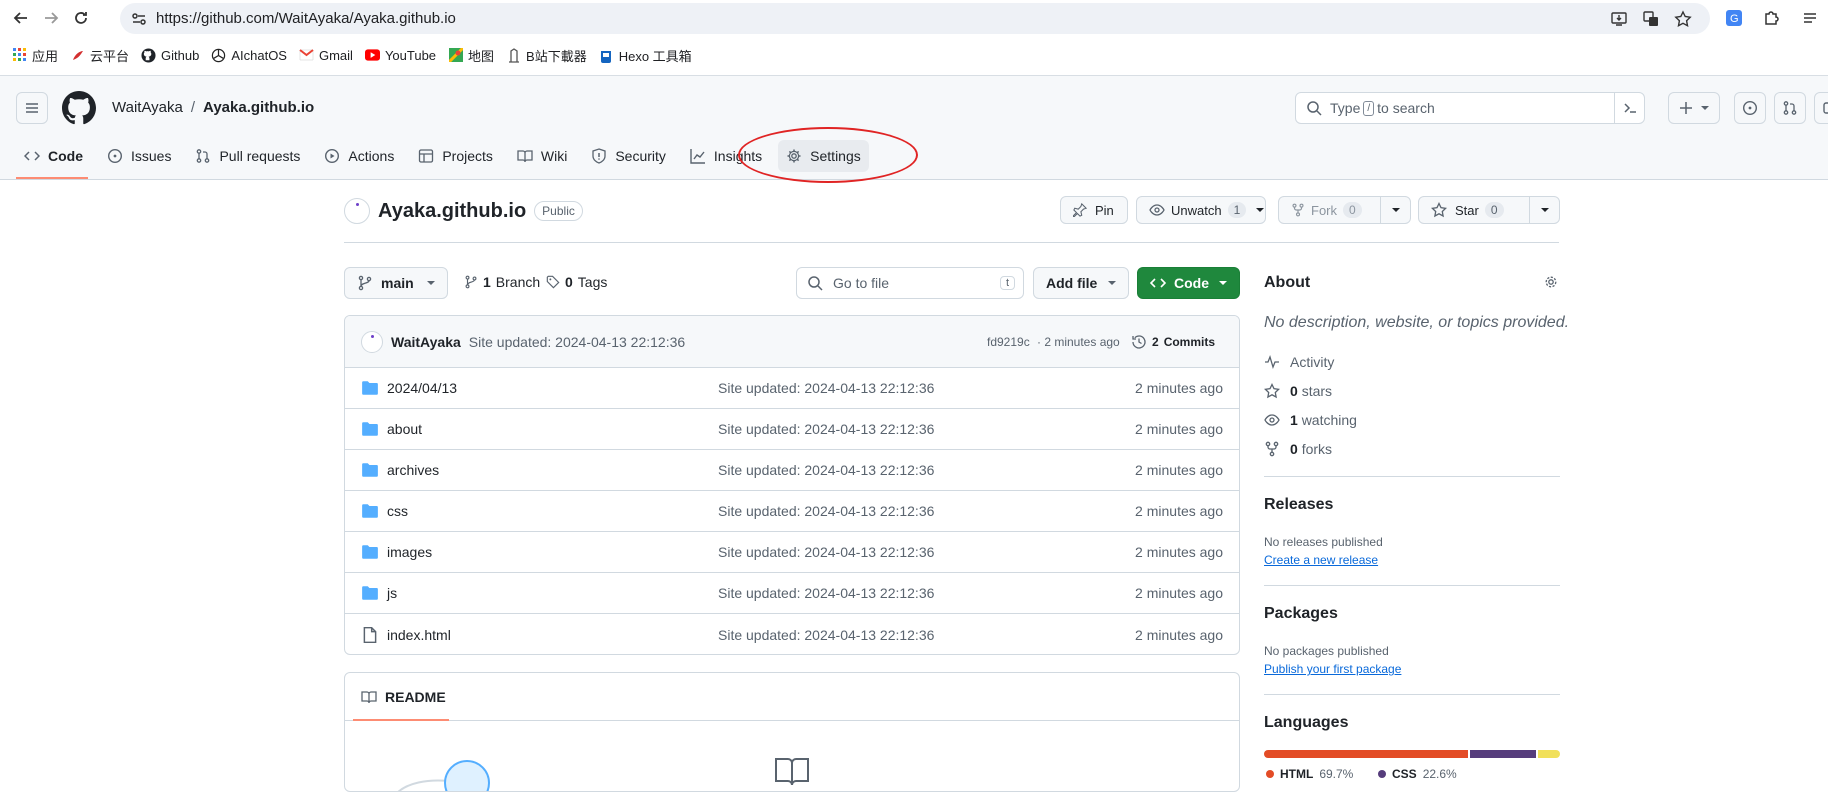  Describe the element at coordinates (471, 55) in the screenshot. I see `bookmark-maps: 地图` at that location.